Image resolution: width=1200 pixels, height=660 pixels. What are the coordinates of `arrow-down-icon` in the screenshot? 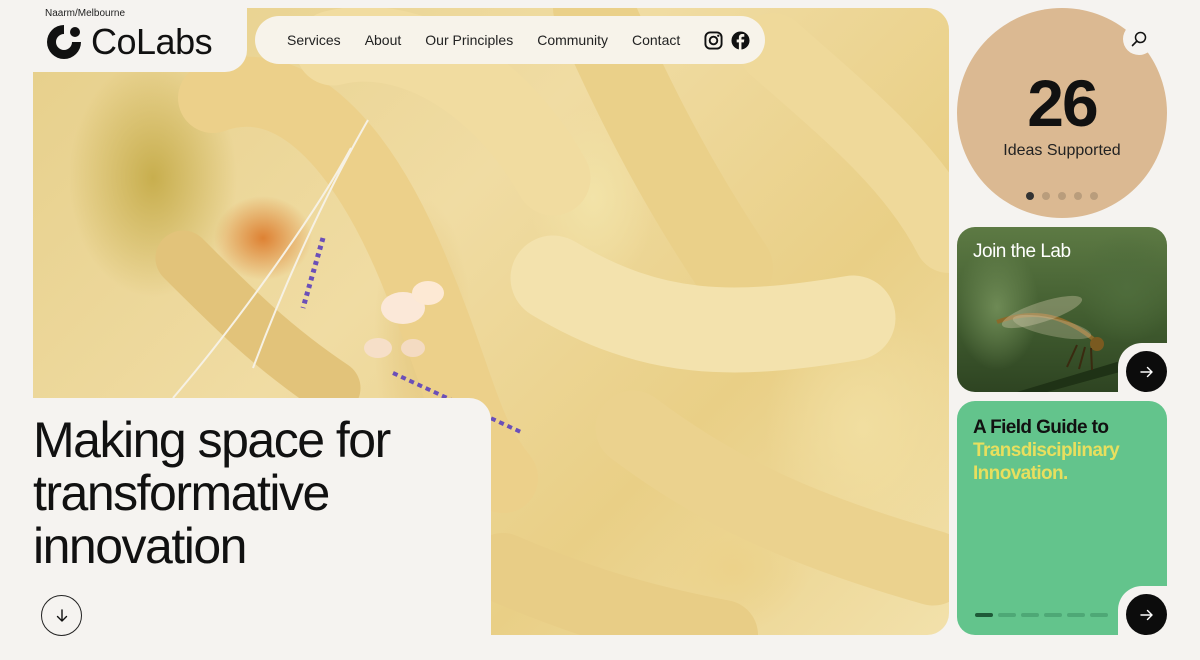 It's located at (61, 615).